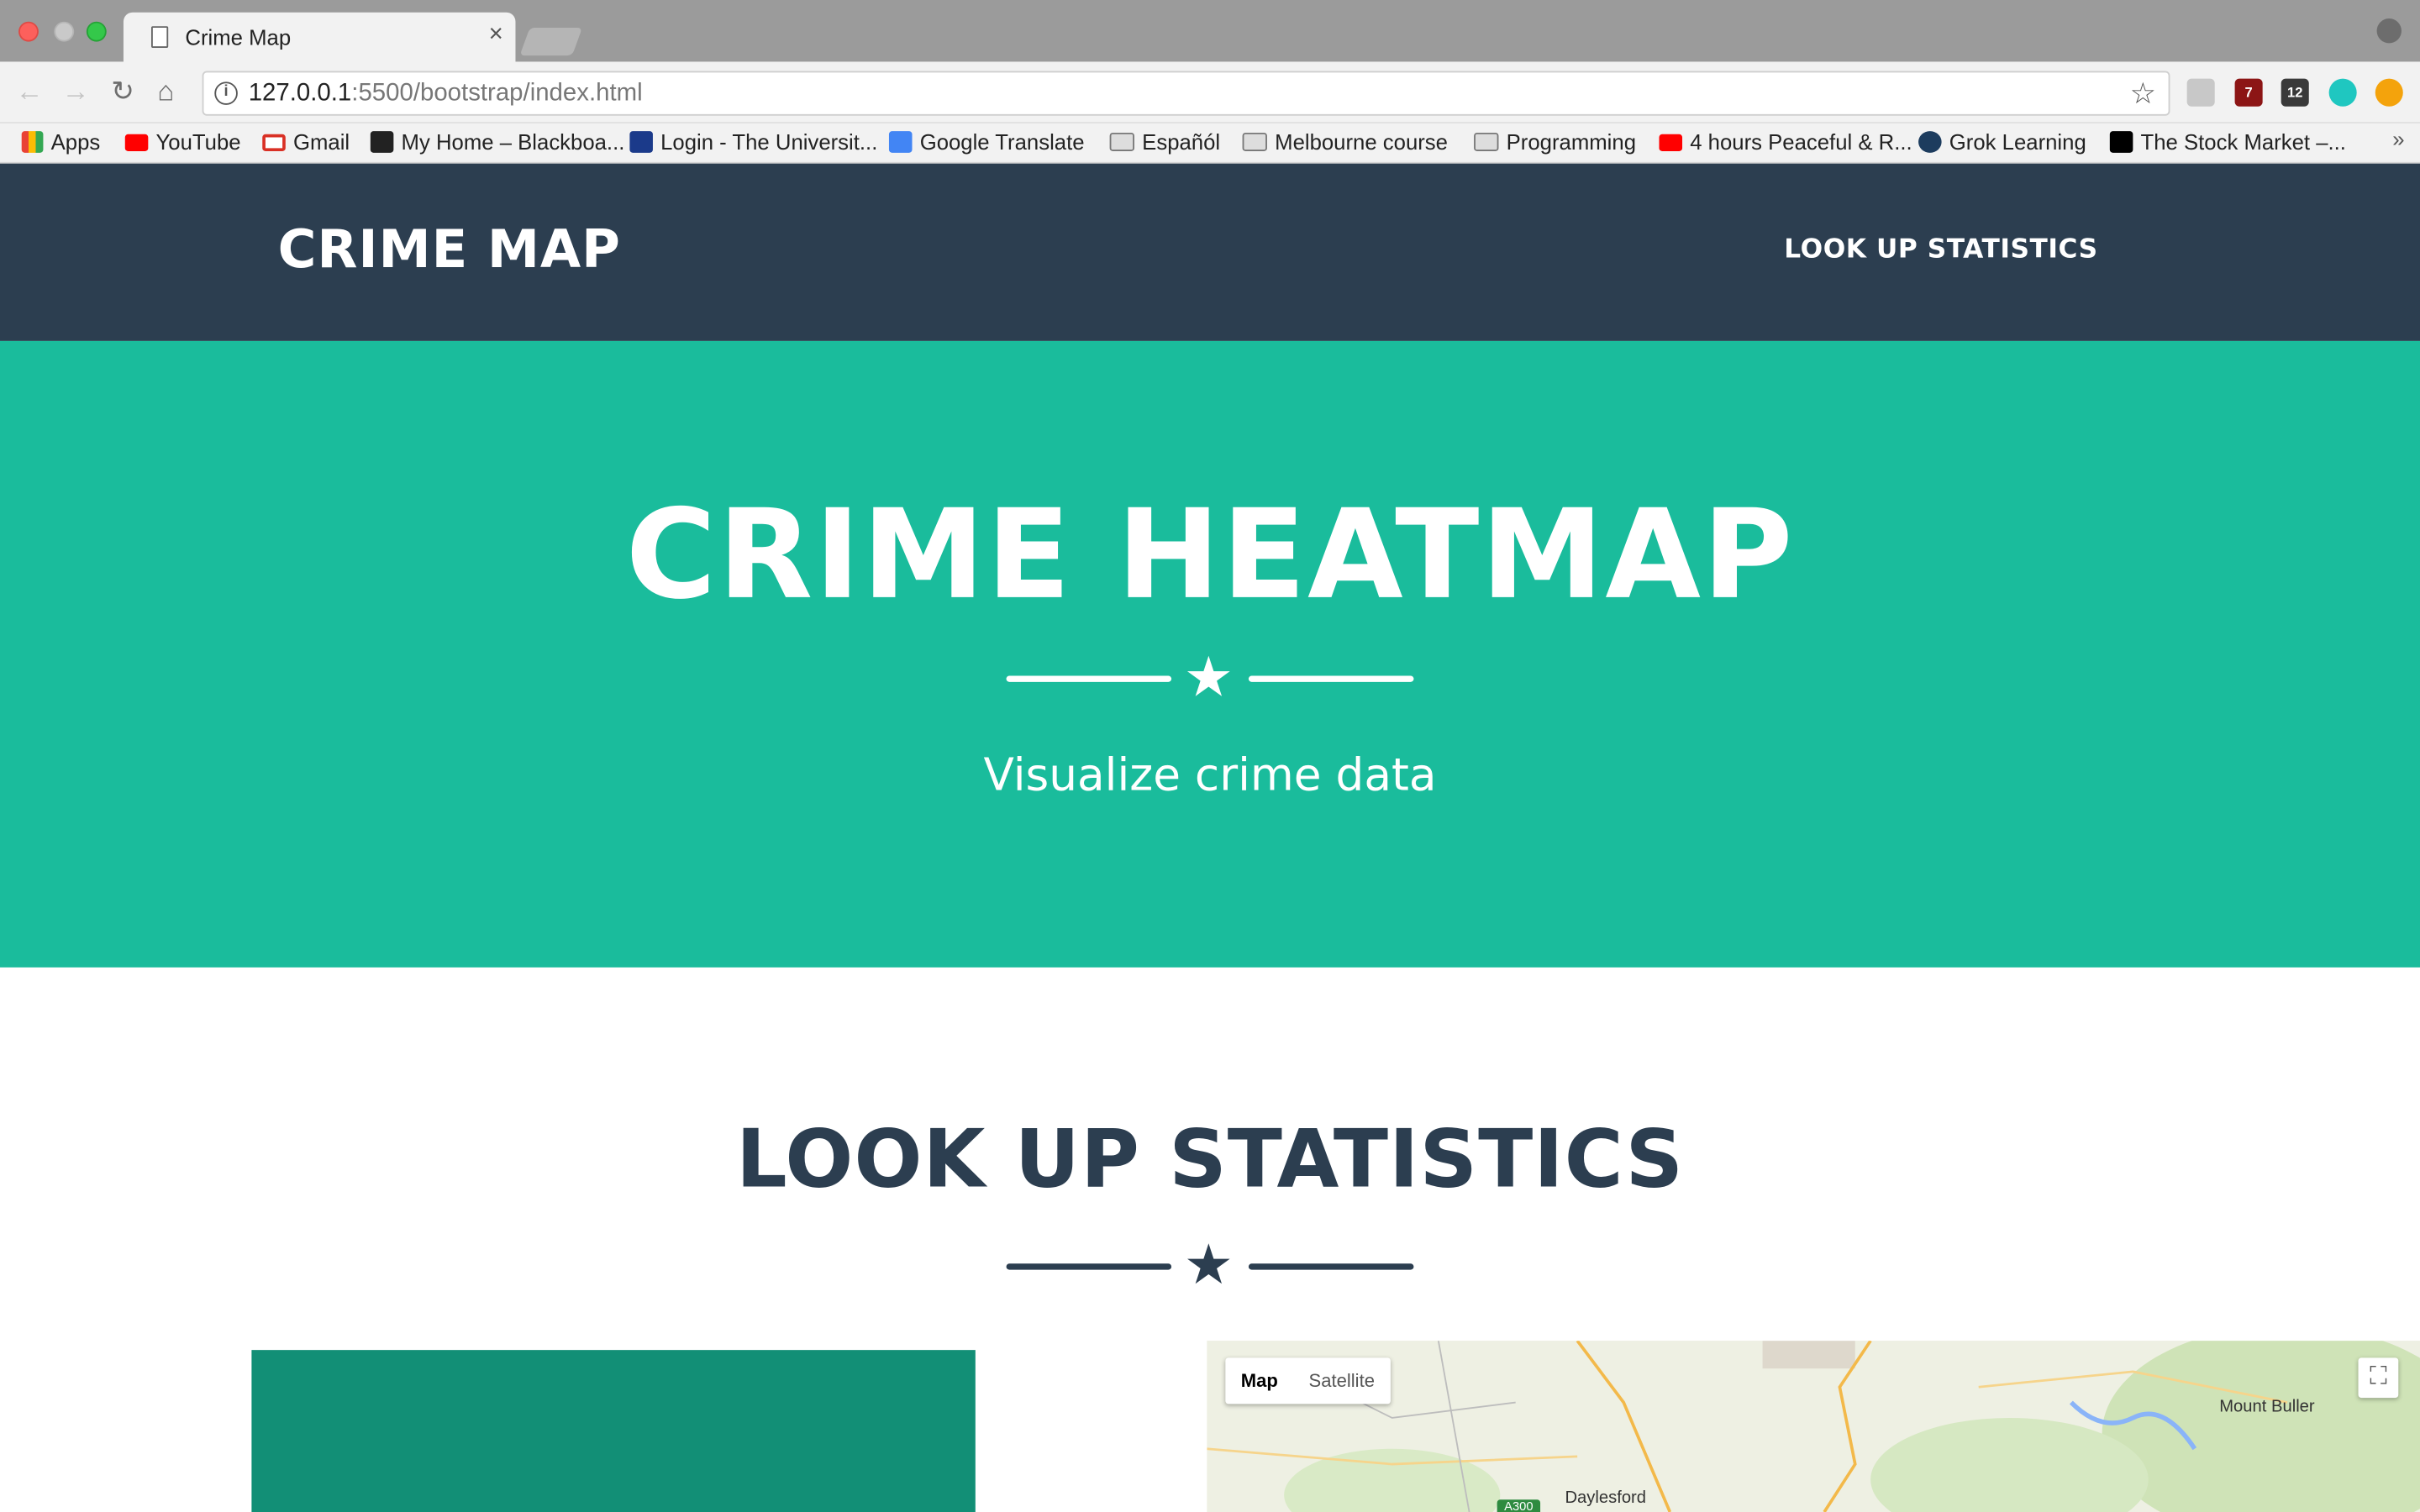  I want to click on tab-title: Crime Map, so click(239, 37).